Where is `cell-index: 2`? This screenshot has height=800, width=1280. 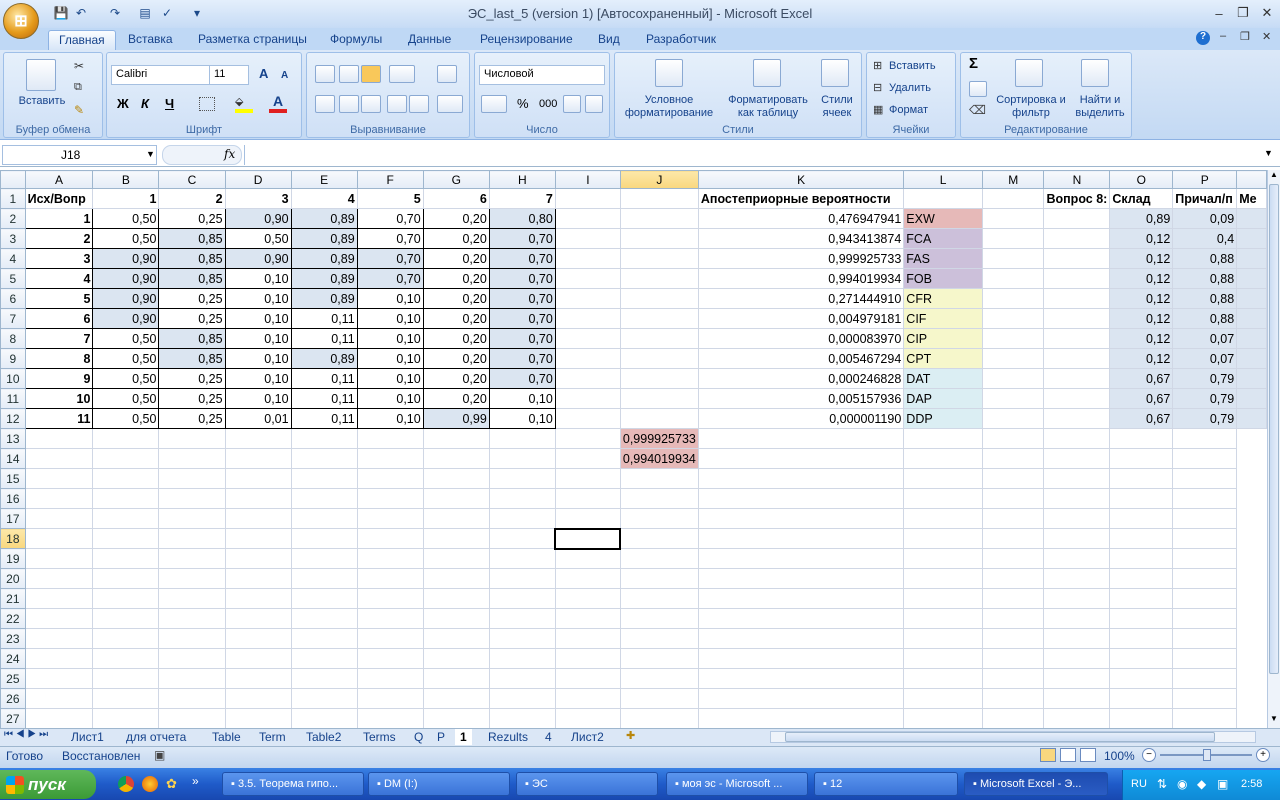
cell-index: 2 is located at coordinates (59, 238).